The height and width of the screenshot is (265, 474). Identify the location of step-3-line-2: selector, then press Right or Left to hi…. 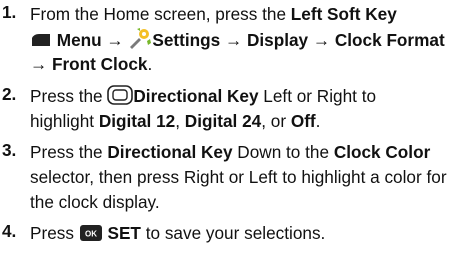
(238, 177).